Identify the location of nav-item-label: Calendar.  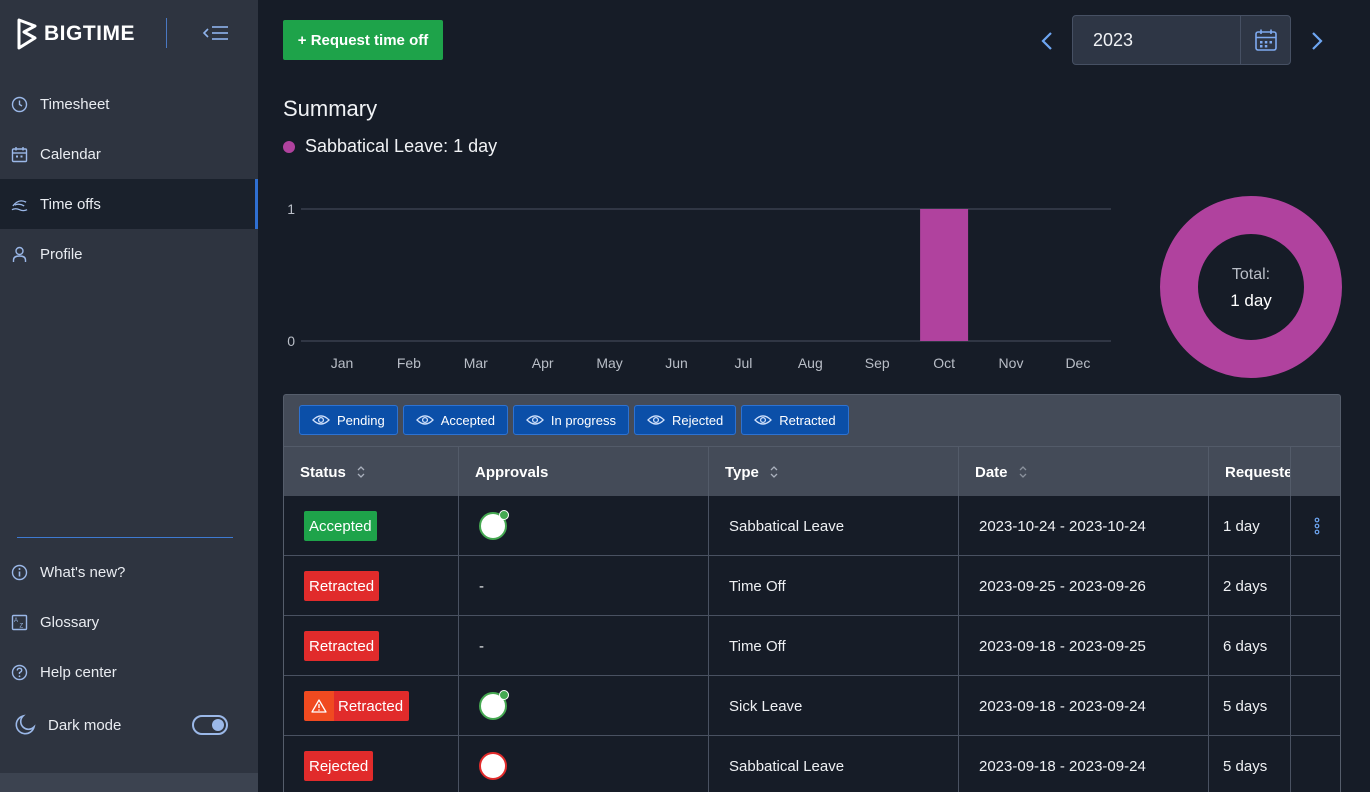
(70, 154).